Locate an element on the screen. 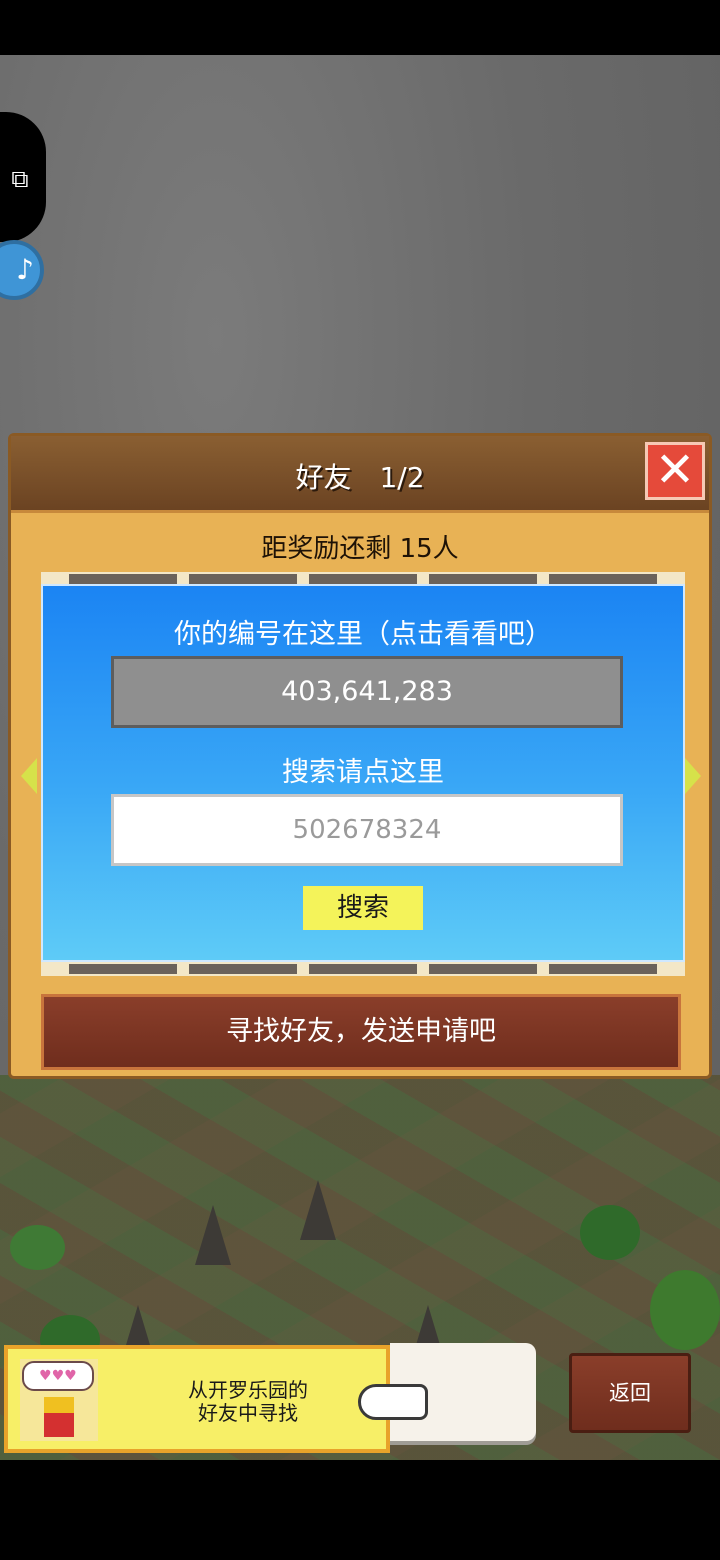 This screenshot has width=720, height=1560. banner-text: 从开罗乐园的 好友中寻找 is located at coordinates (248, 1402).